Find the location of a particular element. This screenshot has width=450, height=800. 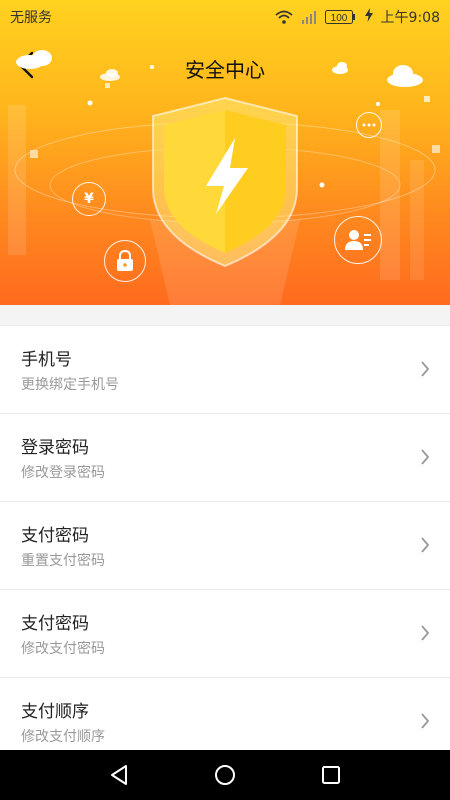

system-nav-bar is located at coordinates (225, 775).